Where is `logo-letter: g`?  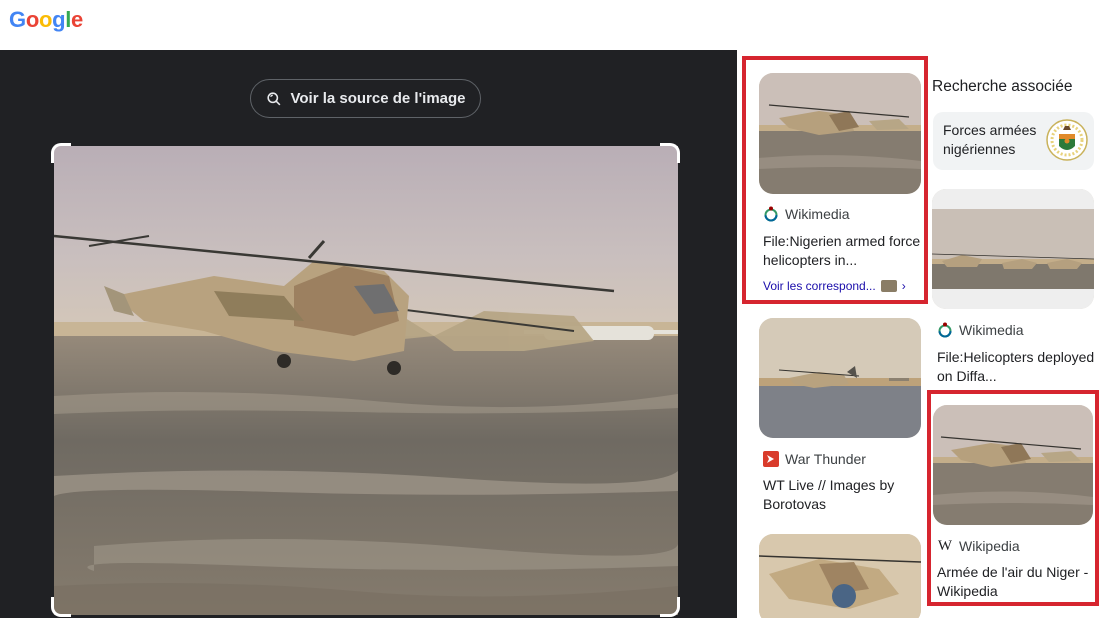
logo-letter: g is located at coordinates (59, 19).